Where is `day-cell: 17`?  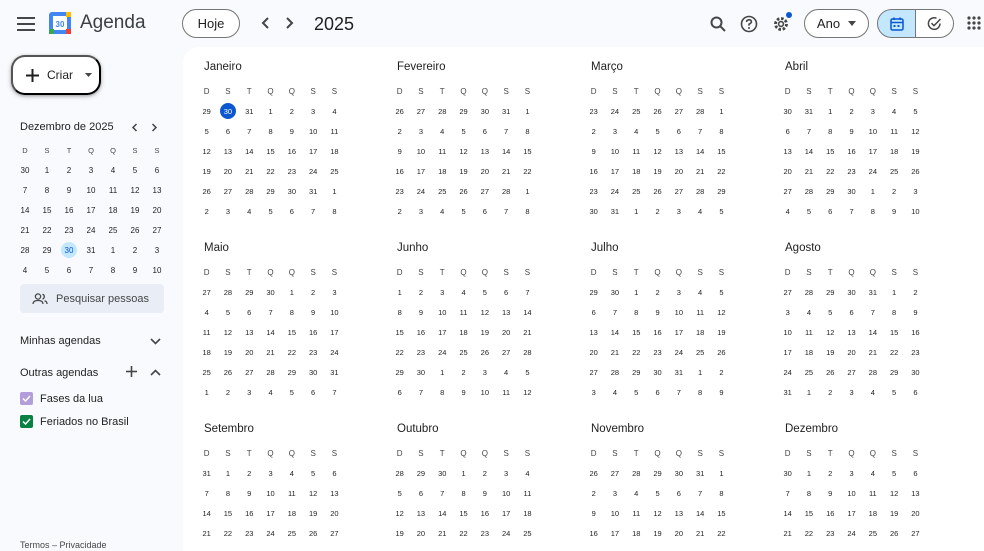 day-cell: 17 is located at coordinates (614, 171).